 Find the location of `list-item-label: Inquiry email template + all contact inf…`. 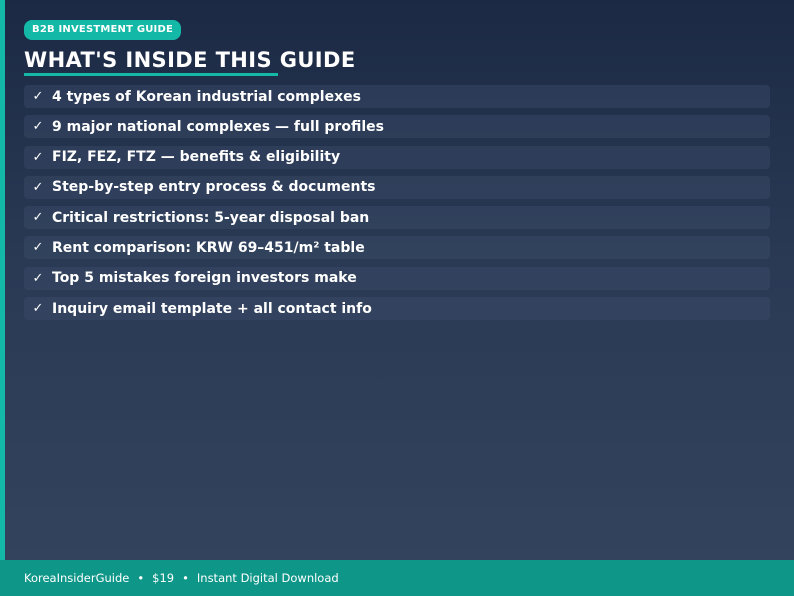

list-item-label: Inquiry email template + all contact inf… is located at coordinates (212, 308).